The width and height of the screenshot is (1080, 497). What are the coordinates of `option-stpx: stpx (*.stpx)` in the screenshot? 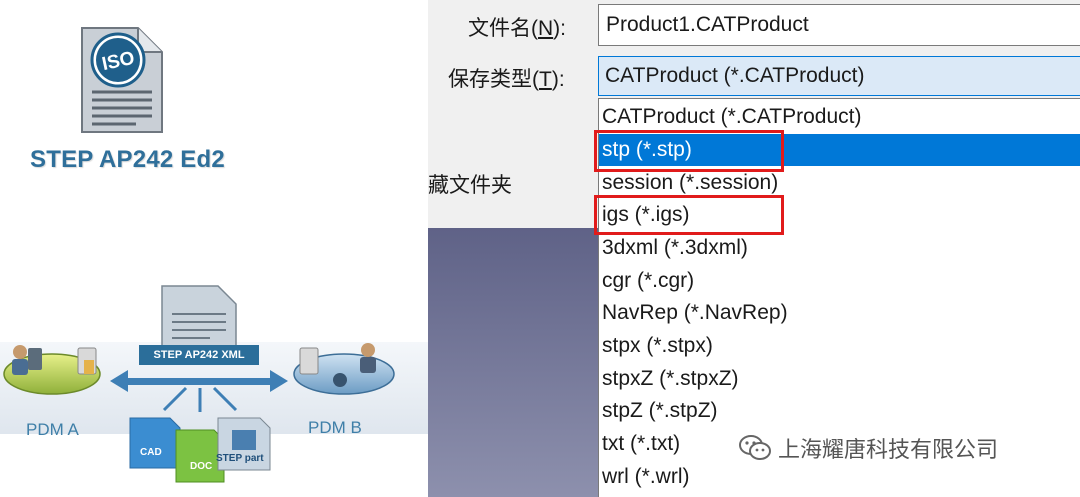 It's located at (839, 346).